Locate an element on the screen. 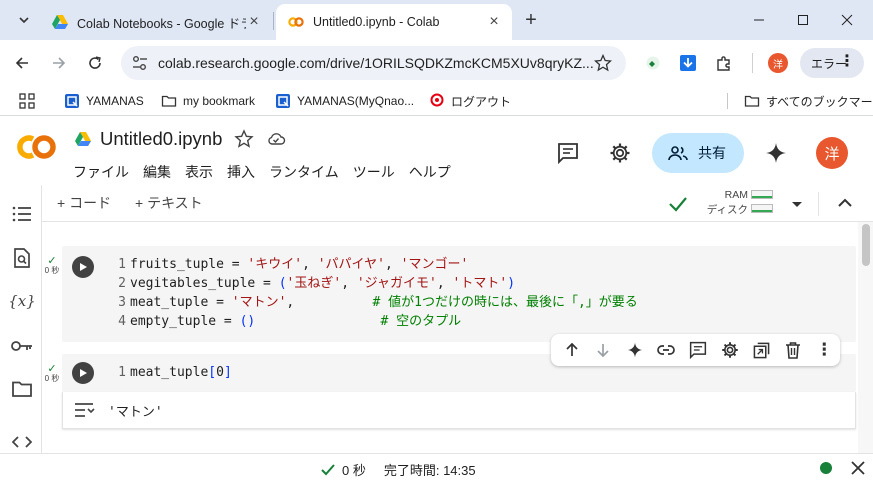 This screenshot has height=482, width=873. code-text: fruits_tuple = 'キウイ', 'パパイヤ', 'マンゴー' is located at coordinates (299, 264).